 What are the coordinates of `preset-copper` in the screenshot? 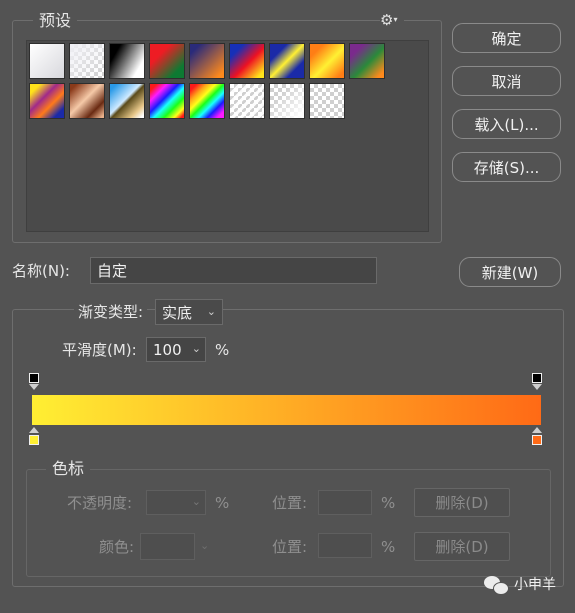 It's located at (87, 101).